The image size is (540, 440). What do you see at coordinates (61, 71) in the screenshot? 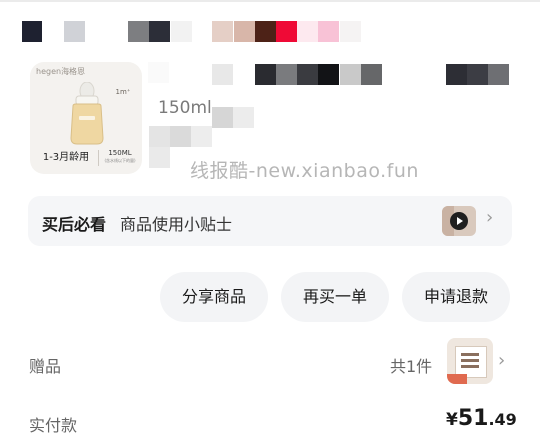
I see `thumbnail-brand: hegen海格恩` at bounding box center [61, 71].